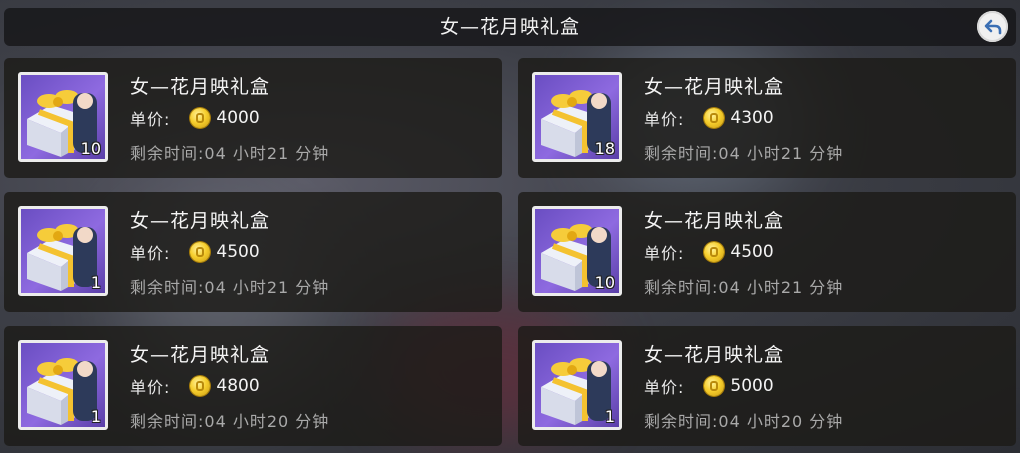 This screenshot has height=453, width=1020. I want to click on price-row: 单价: 4800, so click(195, 386).